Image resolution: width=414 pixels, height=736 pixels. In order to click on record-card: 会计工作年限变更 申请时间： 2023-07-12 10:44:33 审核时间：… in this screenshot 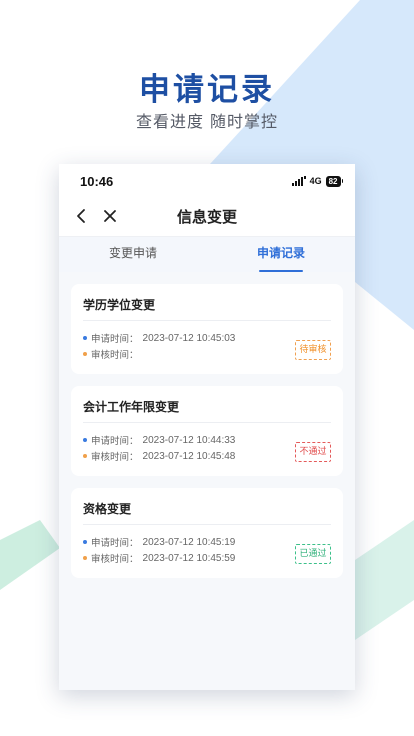, I will do `click(207, 431)`.